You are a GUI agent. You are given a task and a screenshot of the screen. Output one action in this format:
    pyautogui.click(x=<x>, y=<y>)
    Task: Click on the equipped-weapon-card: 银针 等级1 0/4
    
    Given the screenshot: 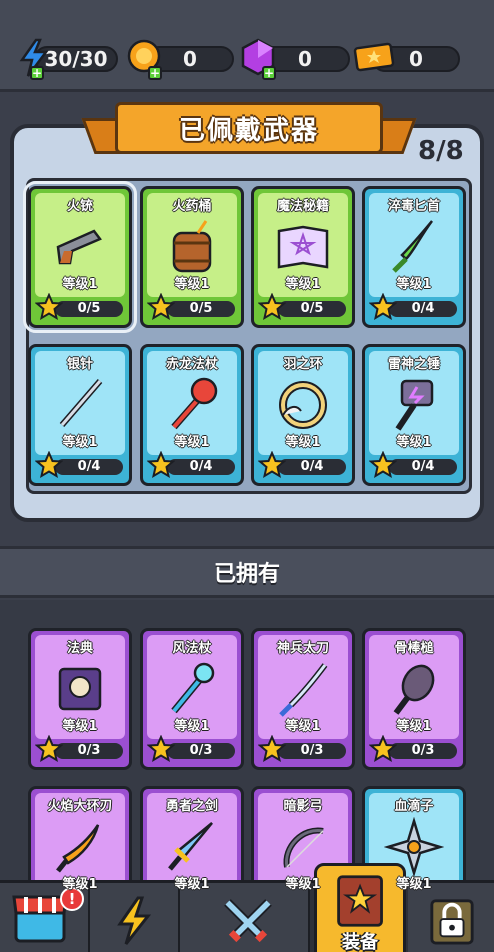 What is the action you would take?
    pyautogui.click(x=80, y=415)
    